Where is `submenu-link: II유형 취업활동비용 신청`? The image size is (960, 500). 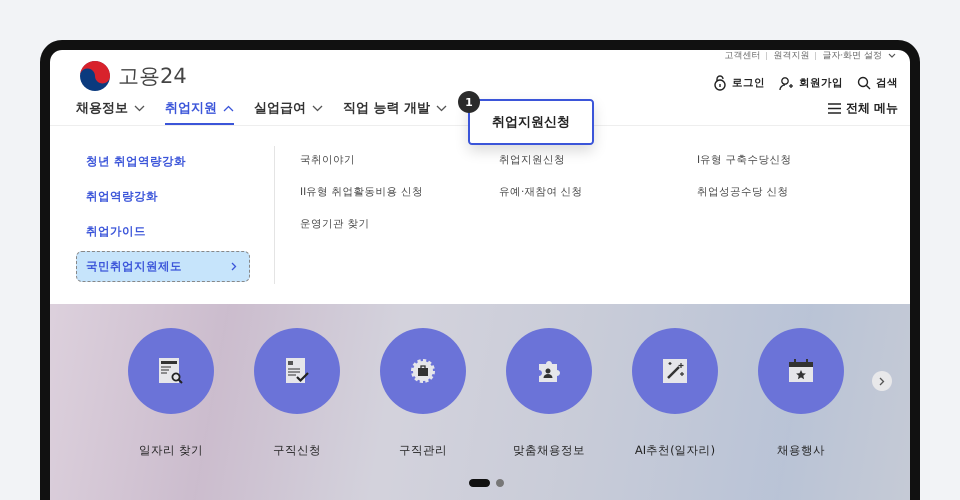 submenu-link: II유형 취업활동비용 신청 is located at coordinates (399, 201).